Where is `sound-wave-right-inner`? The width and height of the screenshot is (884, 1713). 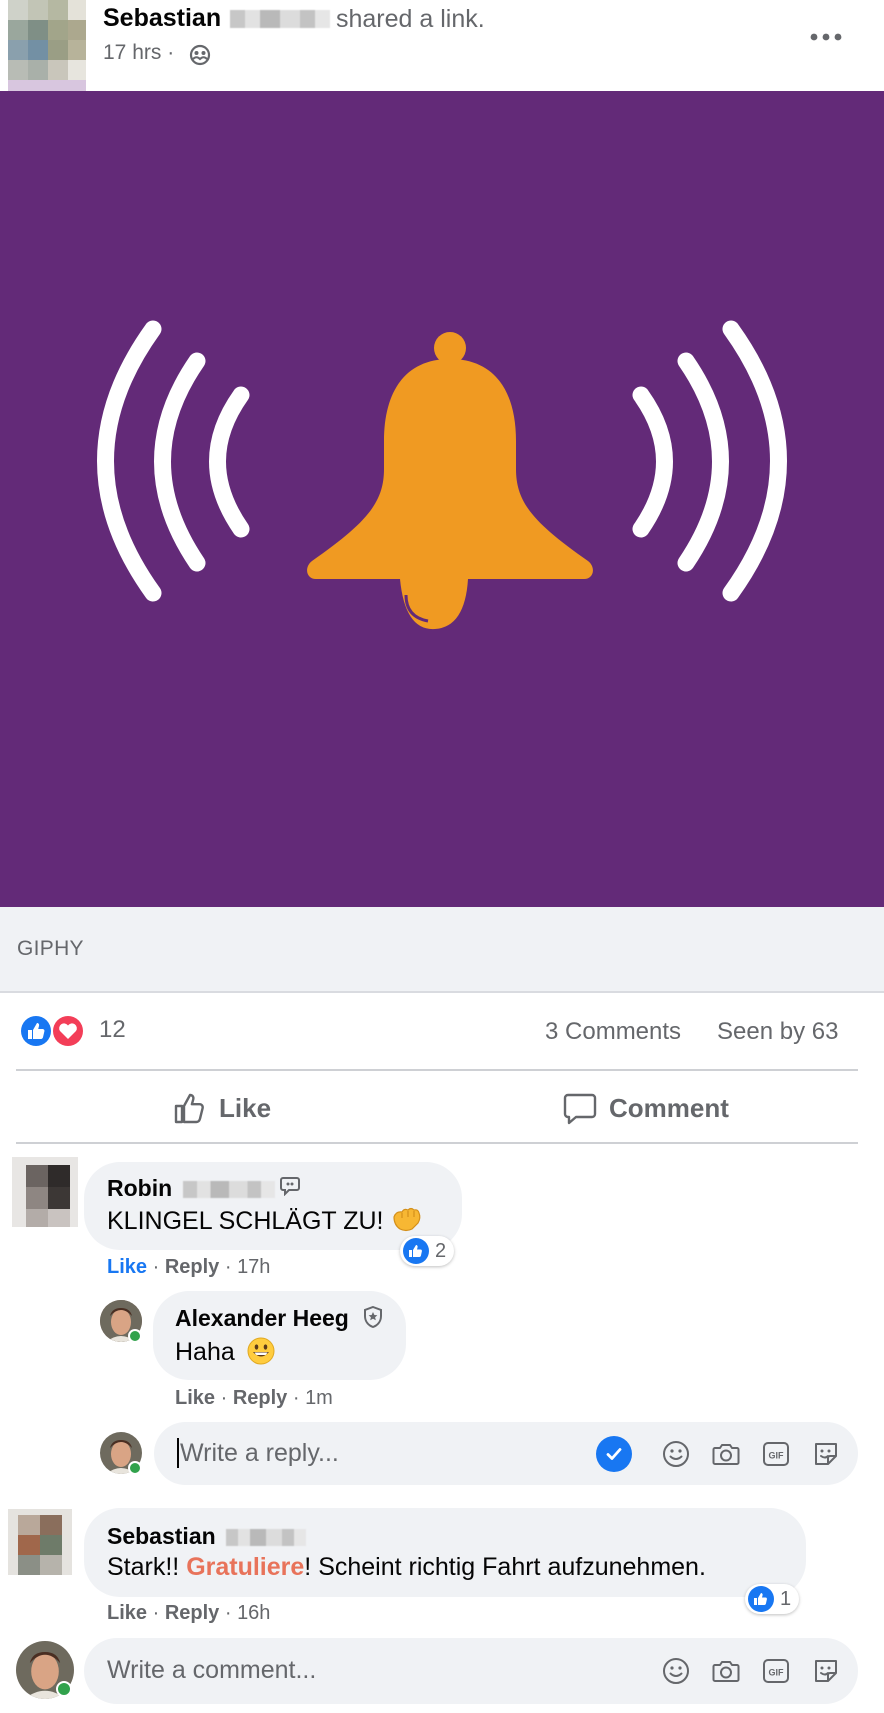 sound-wave-right-inner is located at coordinates (652, 462).